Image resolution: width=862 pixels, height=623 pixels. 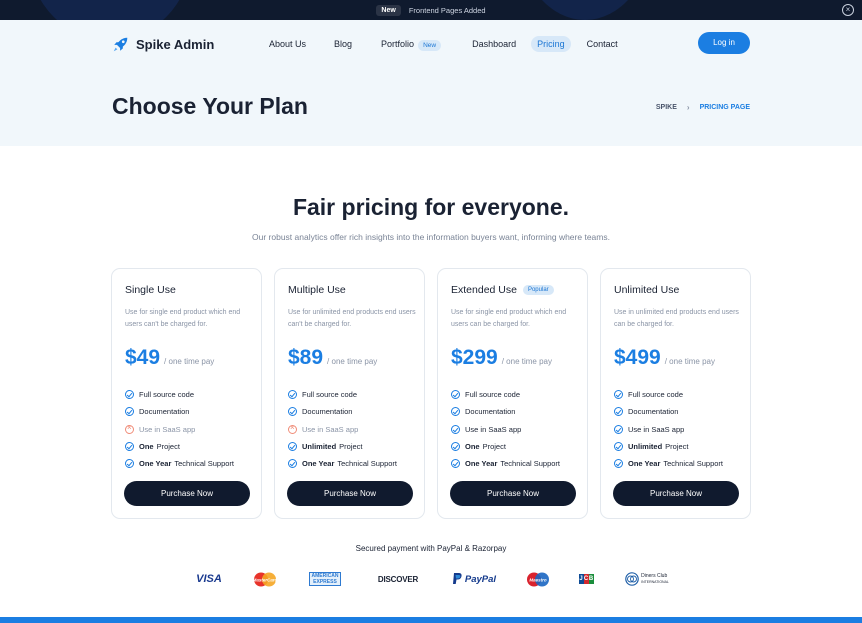 What do you see at coordinates (668, 446) in the screenshot?
I see `feature-item: Unlimited Project` at bounding box center [668, 446].